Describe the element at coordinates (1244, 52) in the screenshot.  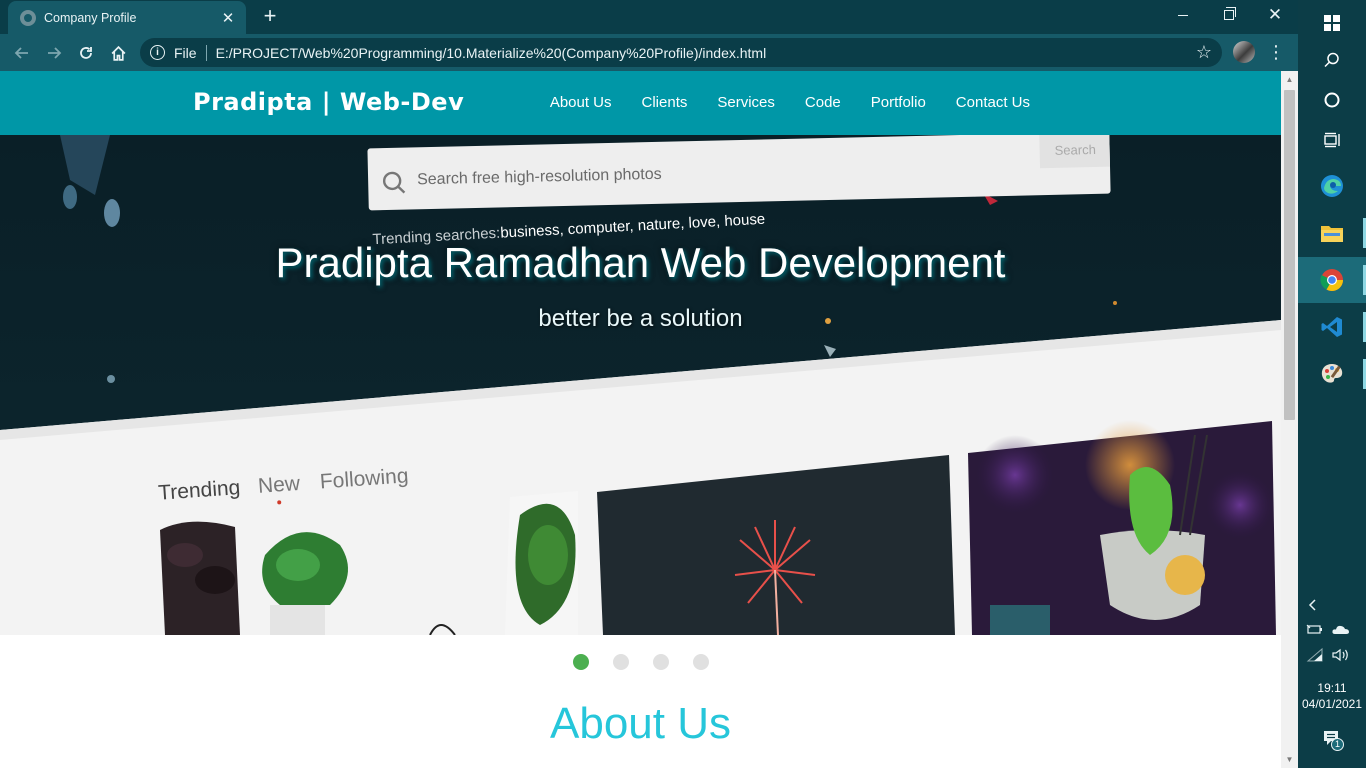
I see `profile-avatar` at that location.